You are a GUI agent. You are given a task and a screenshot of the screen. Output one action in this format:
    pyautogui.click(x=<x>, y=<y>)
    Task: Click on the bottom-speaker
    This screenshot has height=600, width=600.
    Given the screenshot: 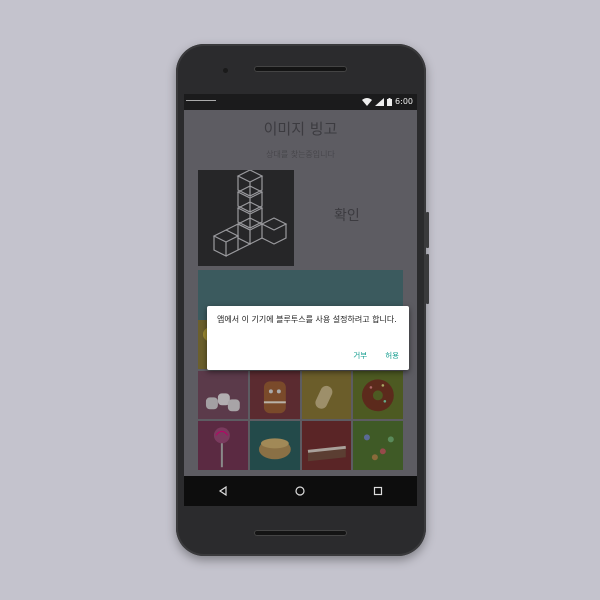 What is the action you would take?
    pyautogui.click(x=300, y=533)
    